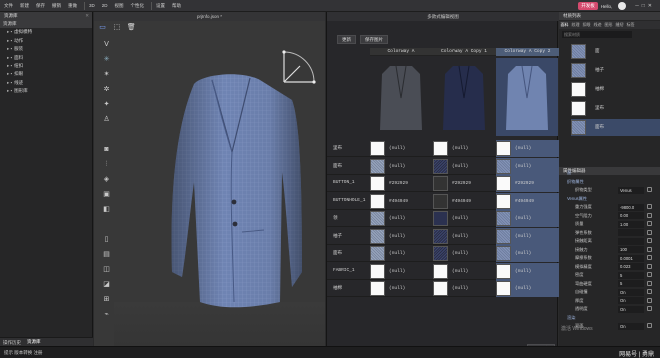  What do you see at coordinates (401, 52) in the screenshot?
I see `colorway-header-a: Colorway A` at bounding box center [401, 52].